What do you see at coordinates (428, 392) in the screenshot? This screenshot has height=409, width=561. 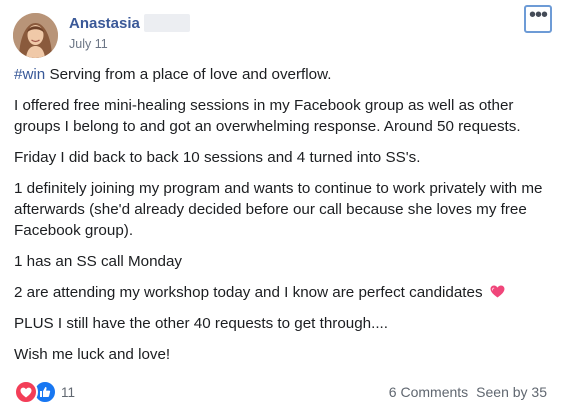 I see `comments-link: 6 Comments` at bounding box center [428, 392].